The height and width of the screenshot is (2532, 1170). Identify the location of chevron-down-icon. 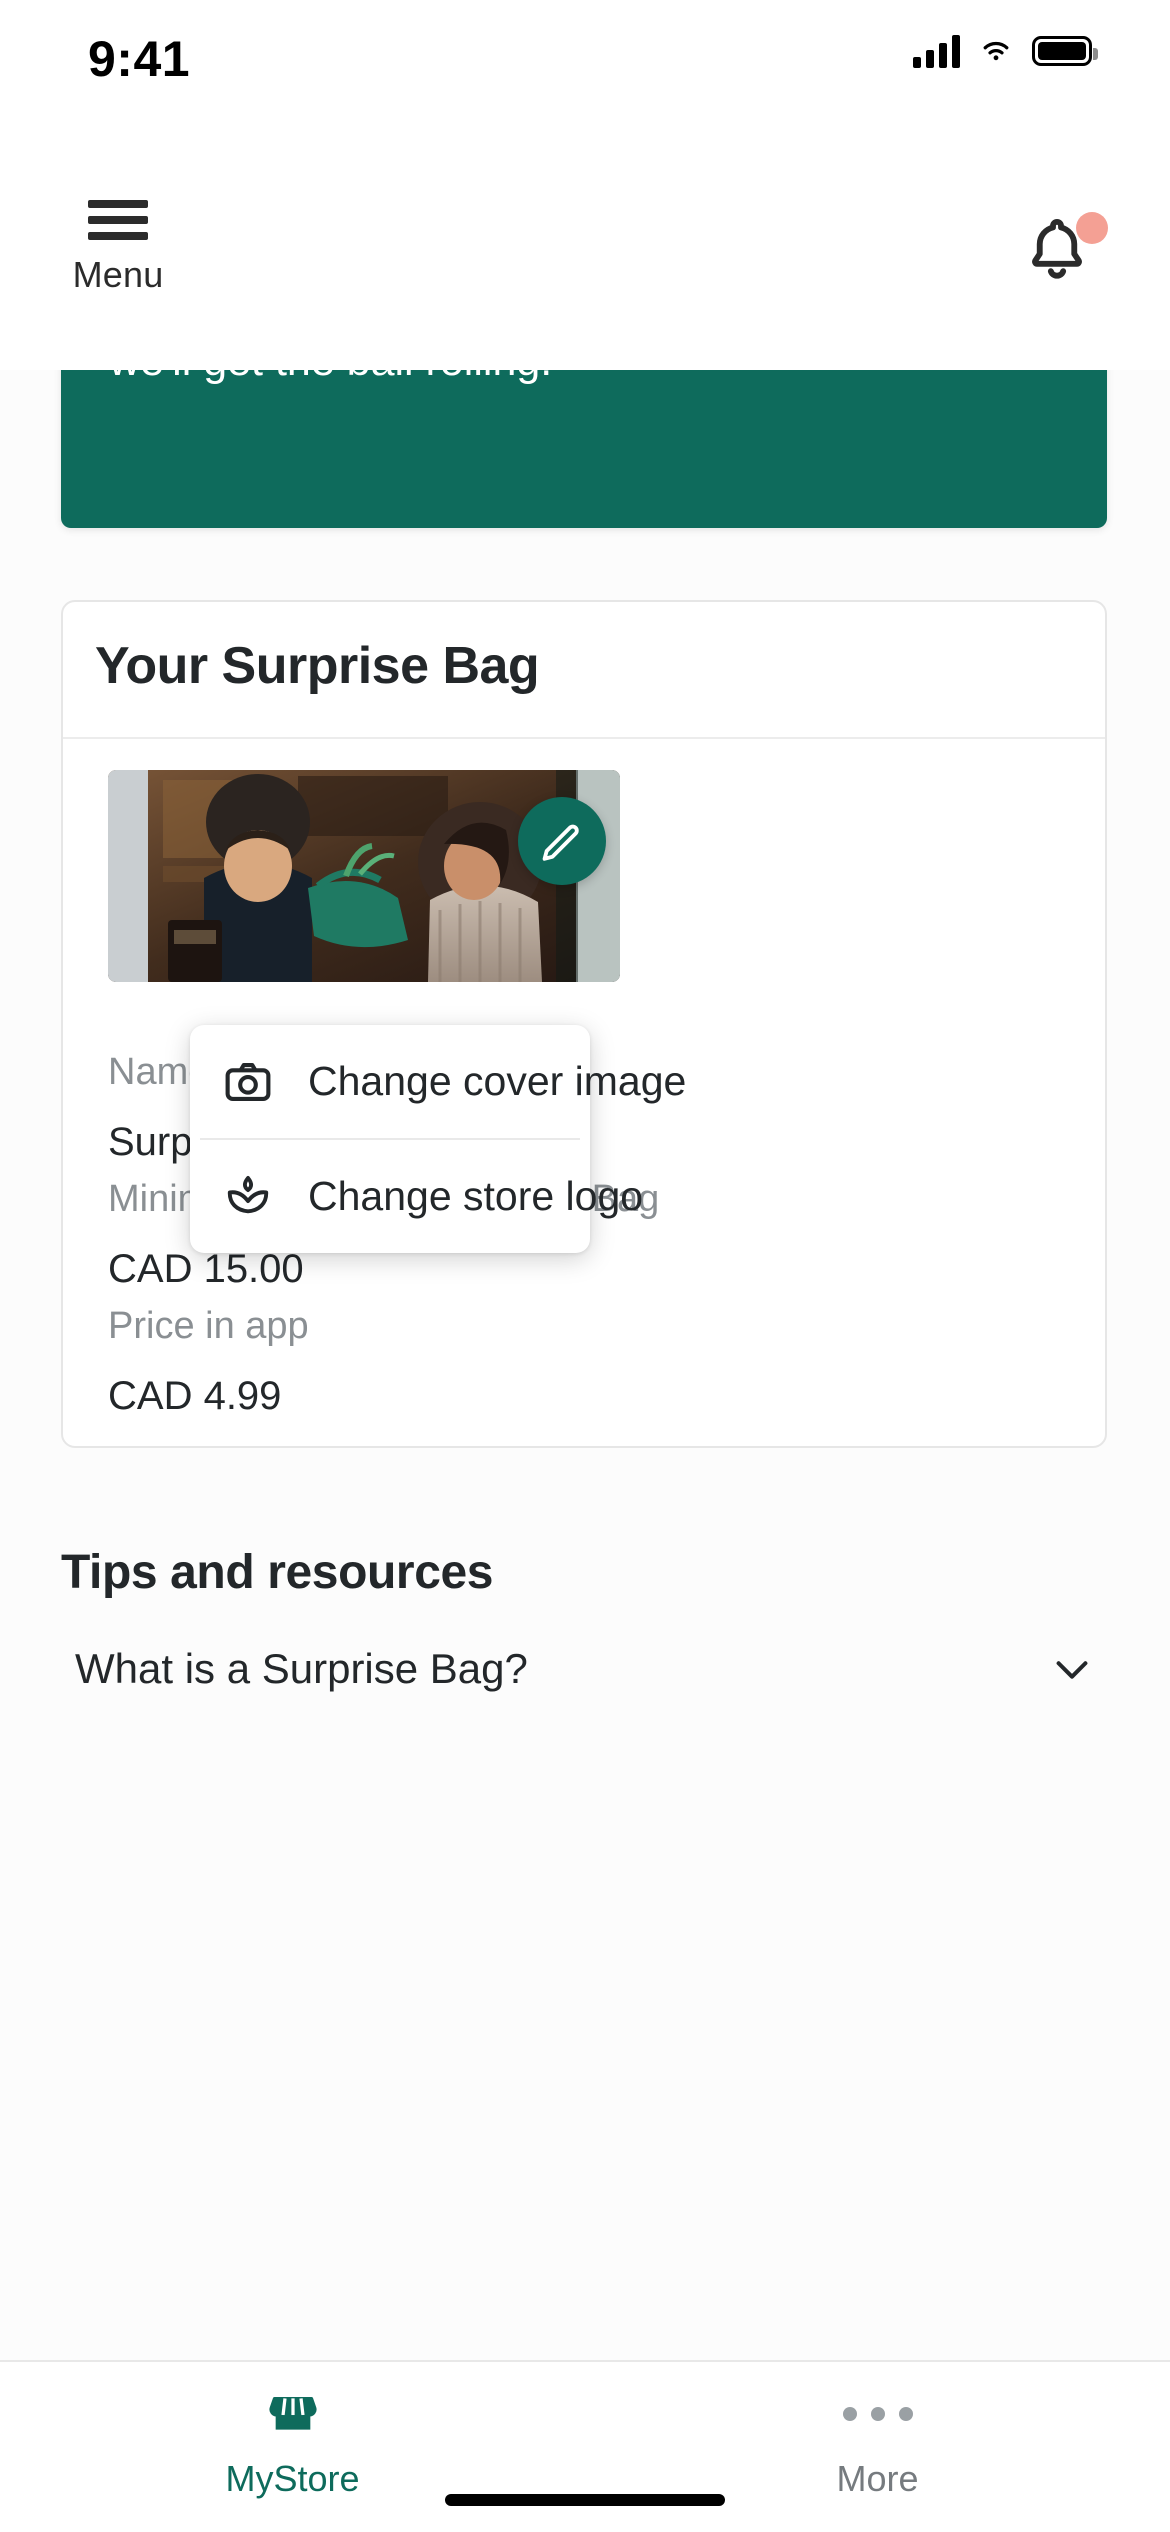
(1072, 1670).